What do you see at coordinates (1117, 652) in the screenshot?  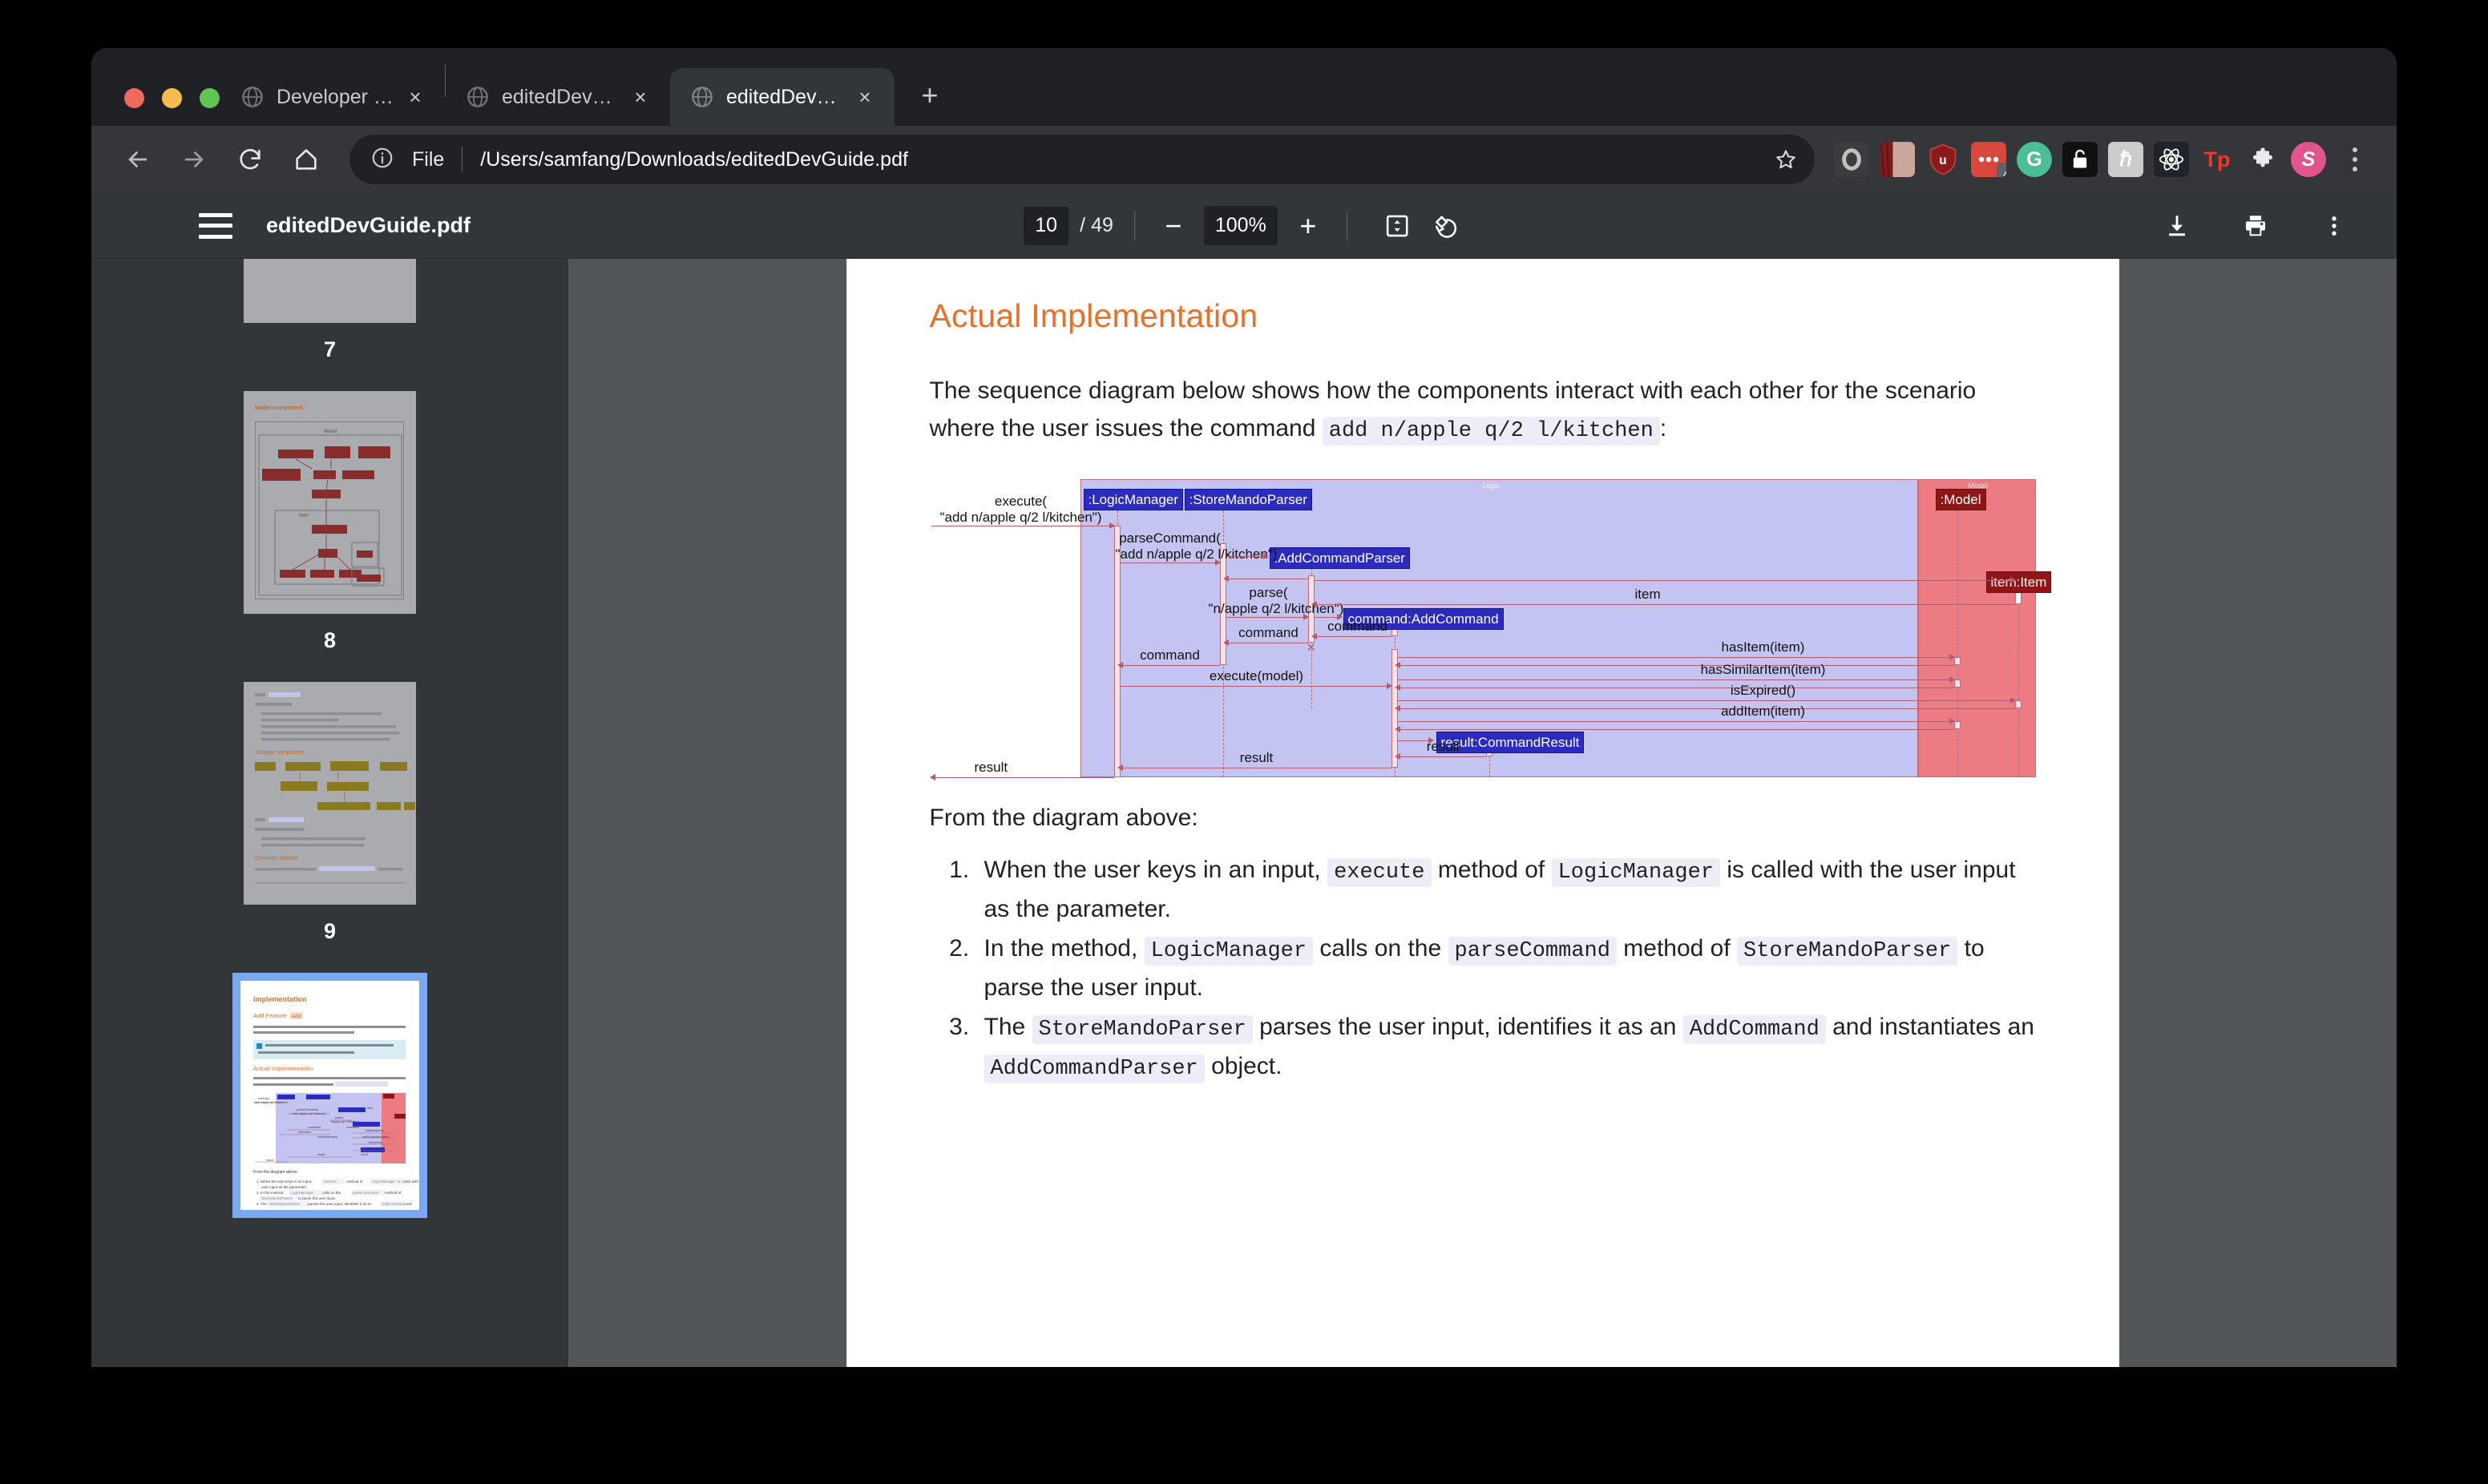 I see `activation-logicmanager` at bounding box center [1117, 652].